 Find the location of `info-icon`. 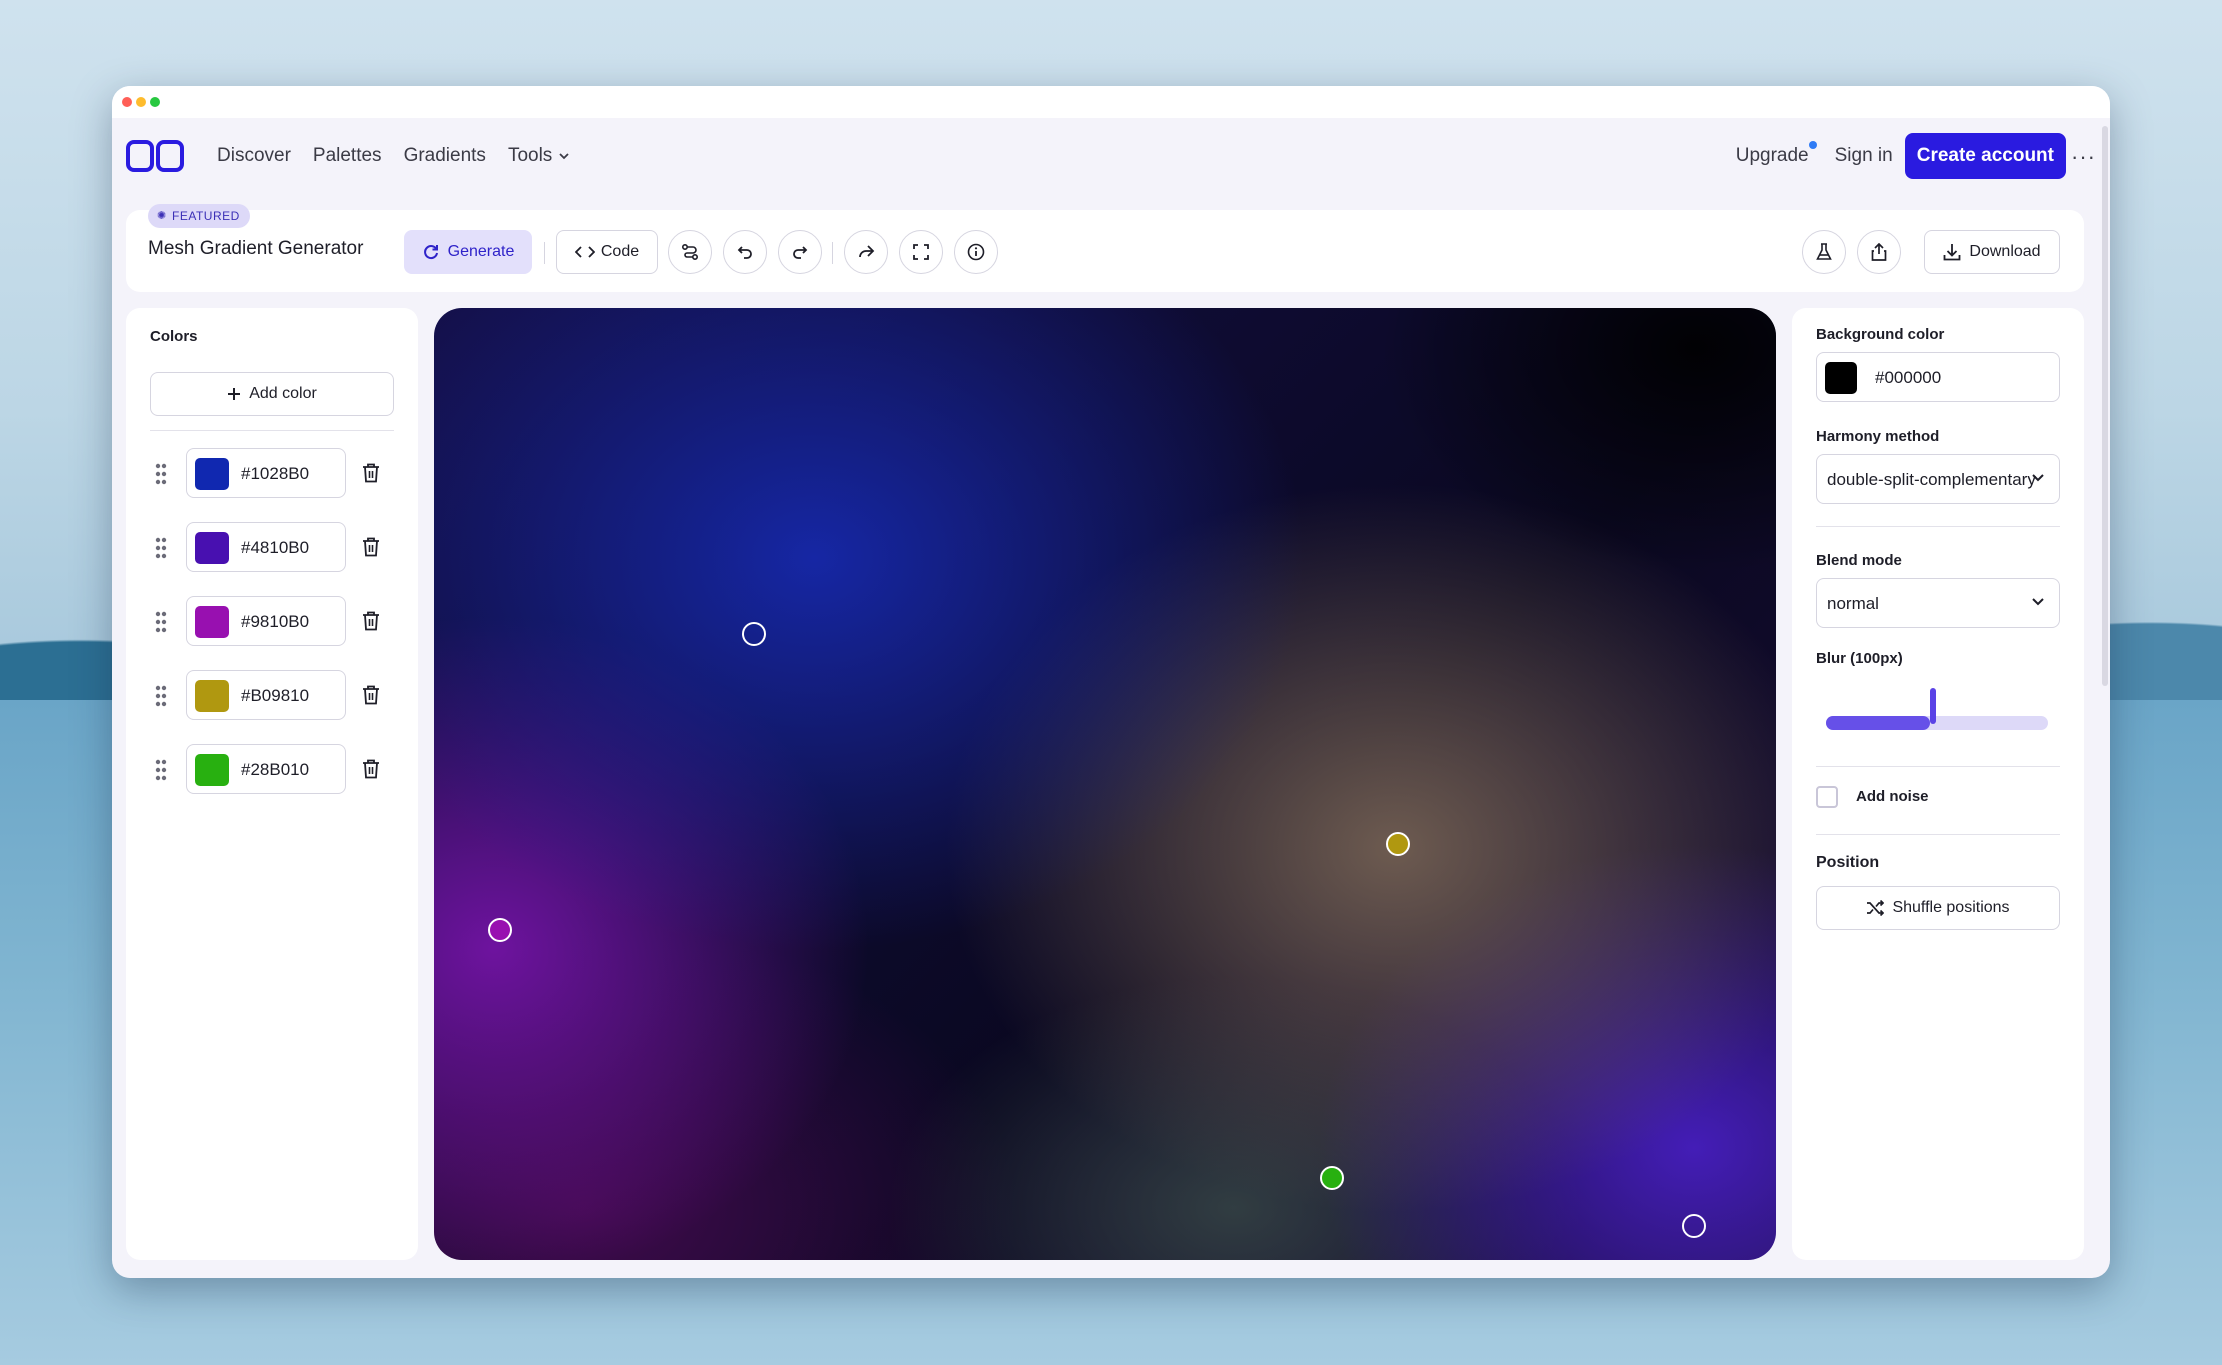

info-icon is located at coordinates (976, 252).